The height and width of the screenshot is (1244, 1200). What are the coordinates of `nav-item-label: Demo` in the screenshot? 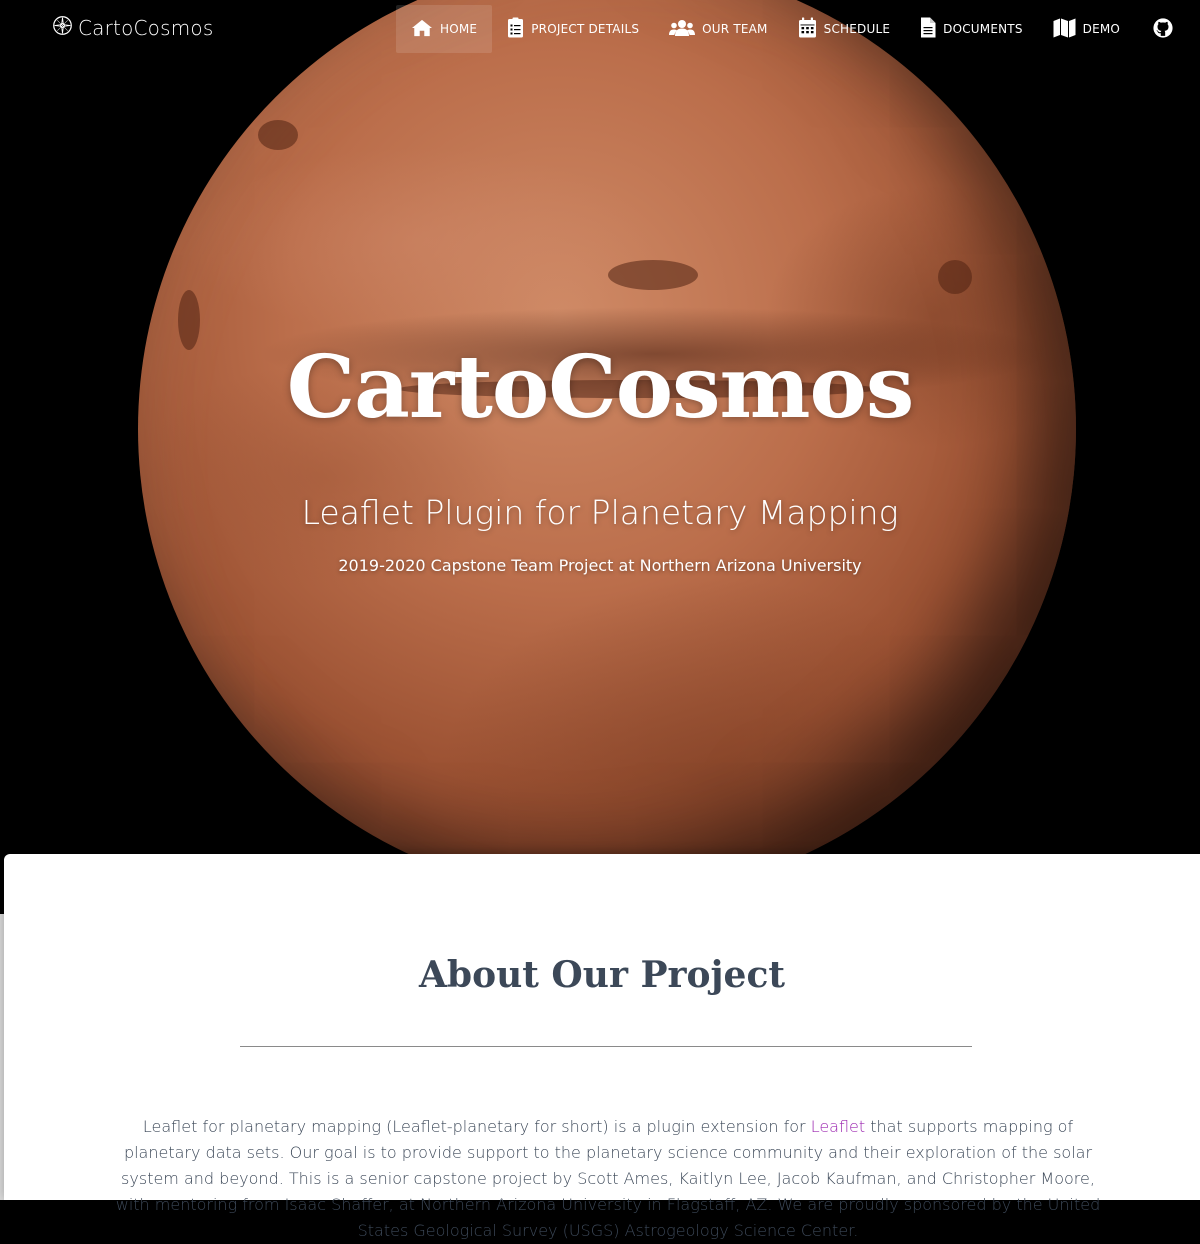 It's located at (1101, 29).